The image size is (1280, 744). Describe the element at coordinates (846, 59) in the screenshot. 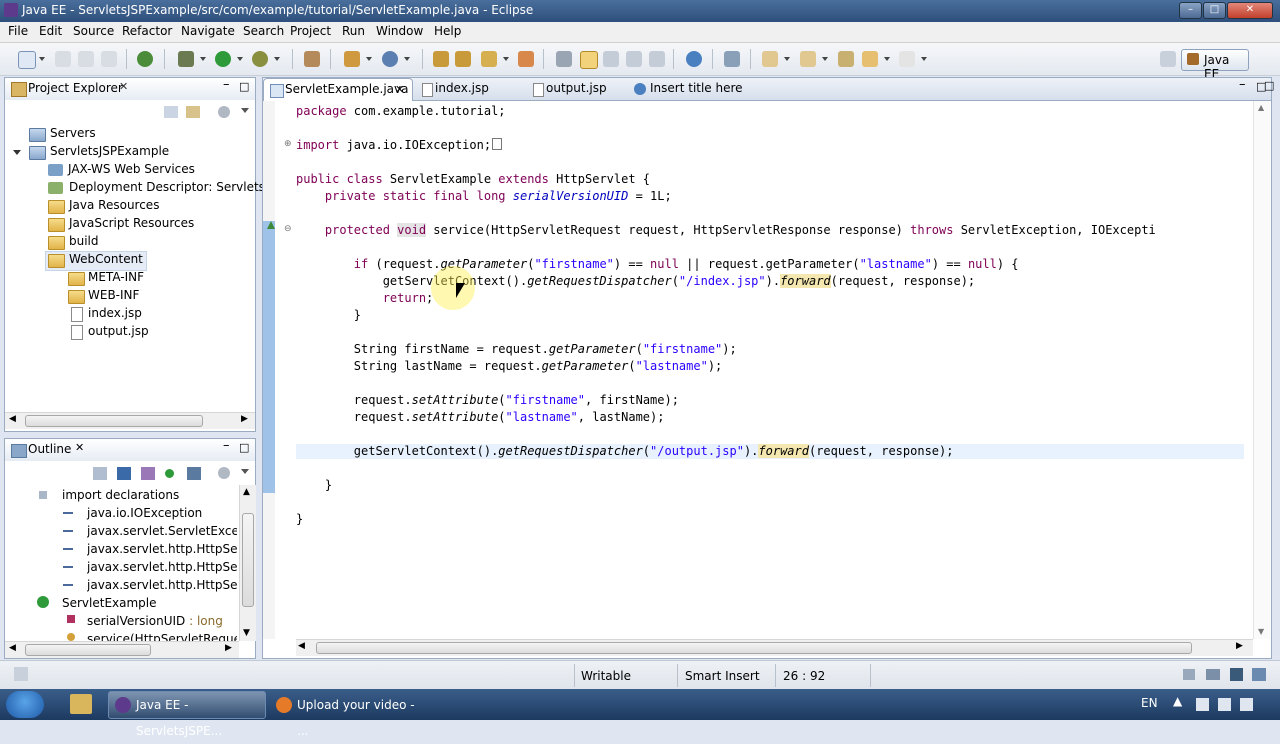

I see `last-edit-icon` at that location.